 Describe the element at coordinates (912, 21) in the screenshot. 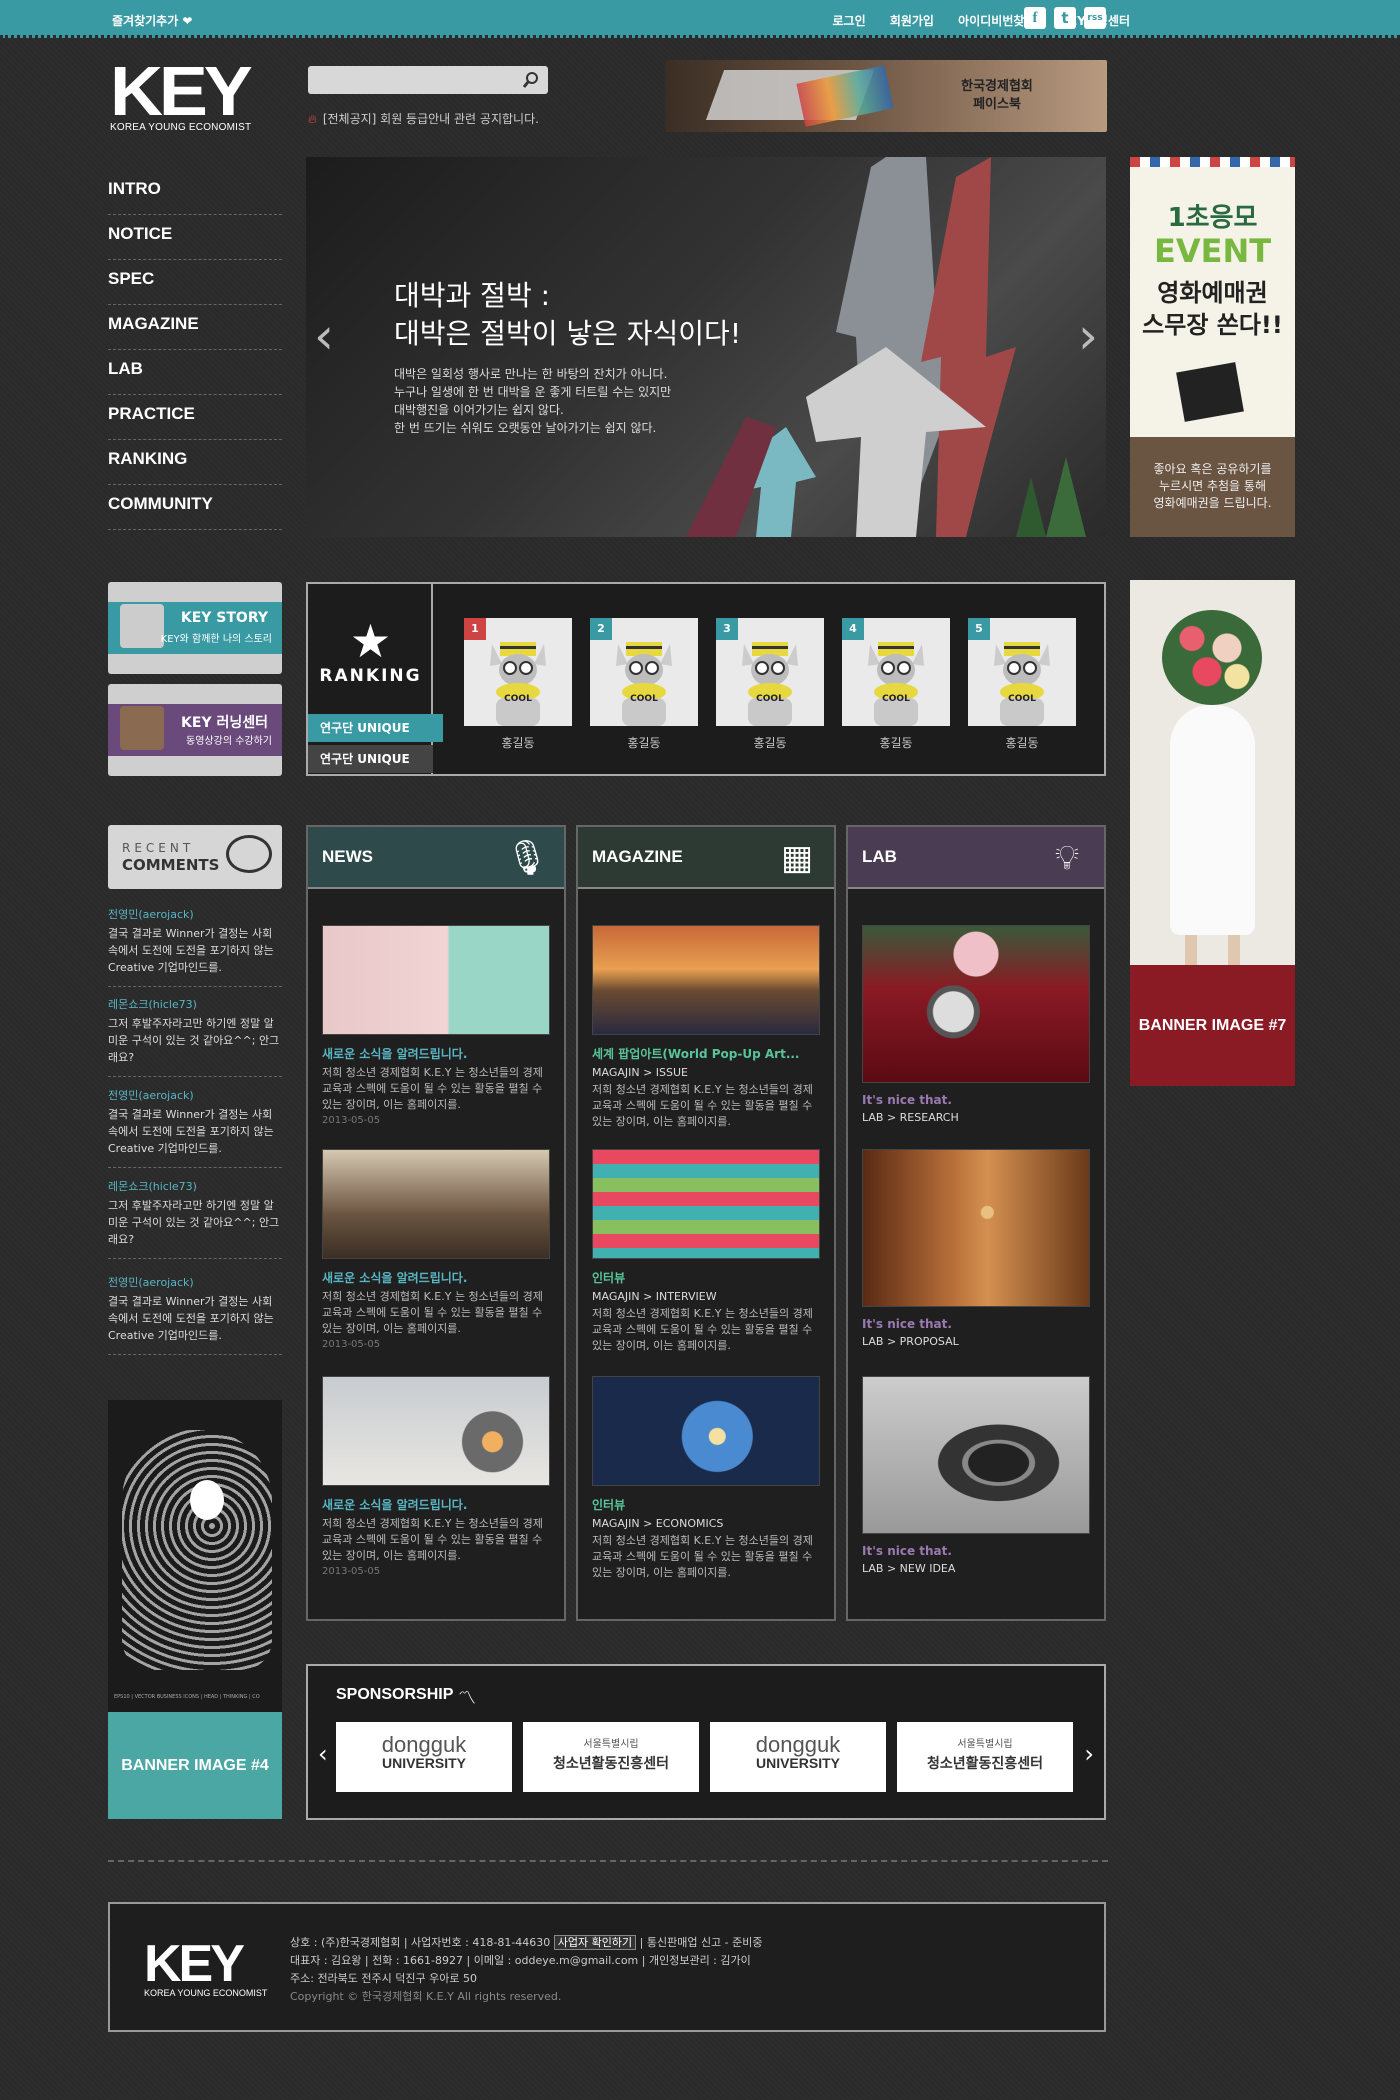

I see `signup-link: 회원가입` at that location.